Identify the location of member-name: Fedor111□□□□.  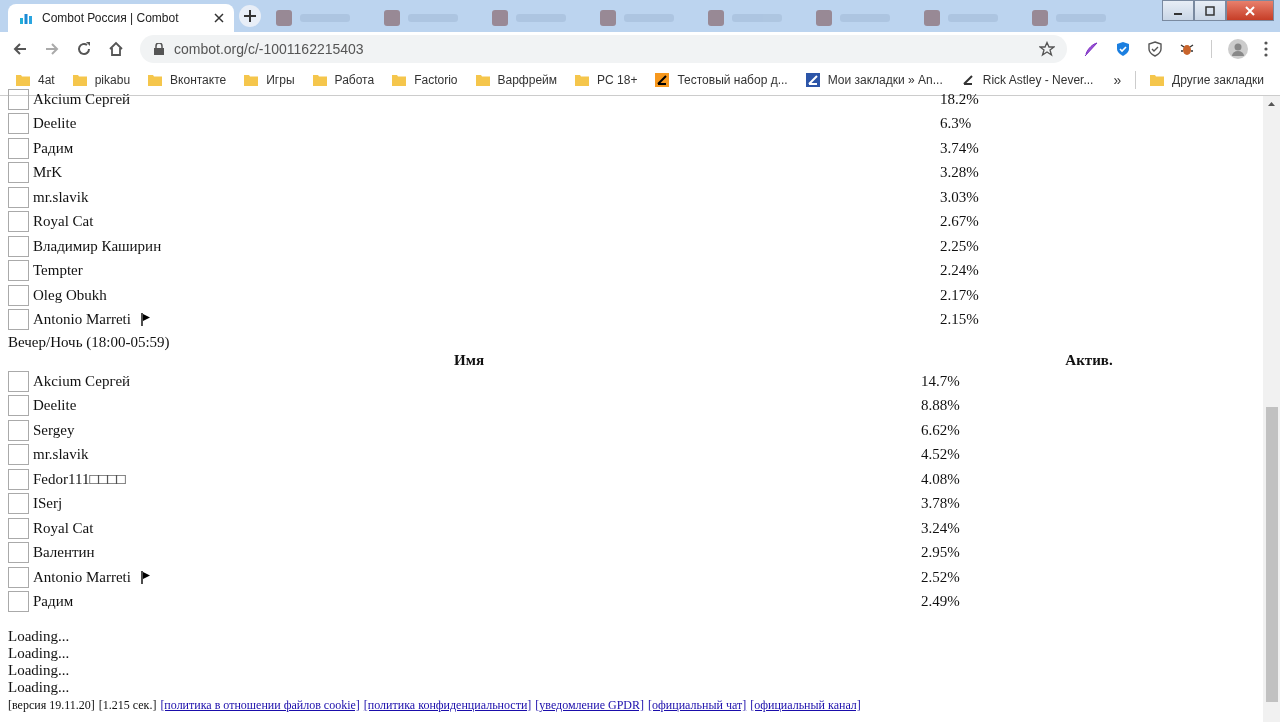
(79, 479).